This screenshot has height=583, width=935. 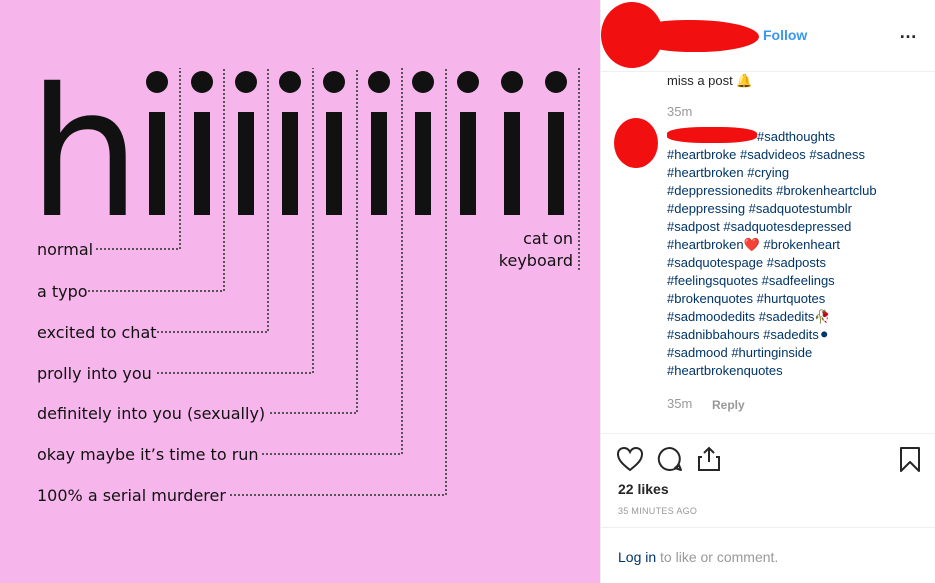 I want to click on hashtag-line: #deppressing #sadquotestumblr, so click(x=797, y=209).